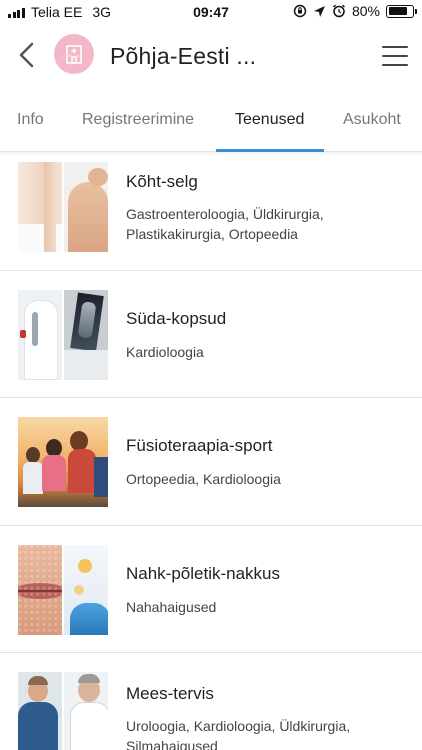 This screenshot has width=422, height=750. What do you see at coordinates (30, 120) in the screenshot?
I see `tab-info: Info` at bounding box center [30, 120].